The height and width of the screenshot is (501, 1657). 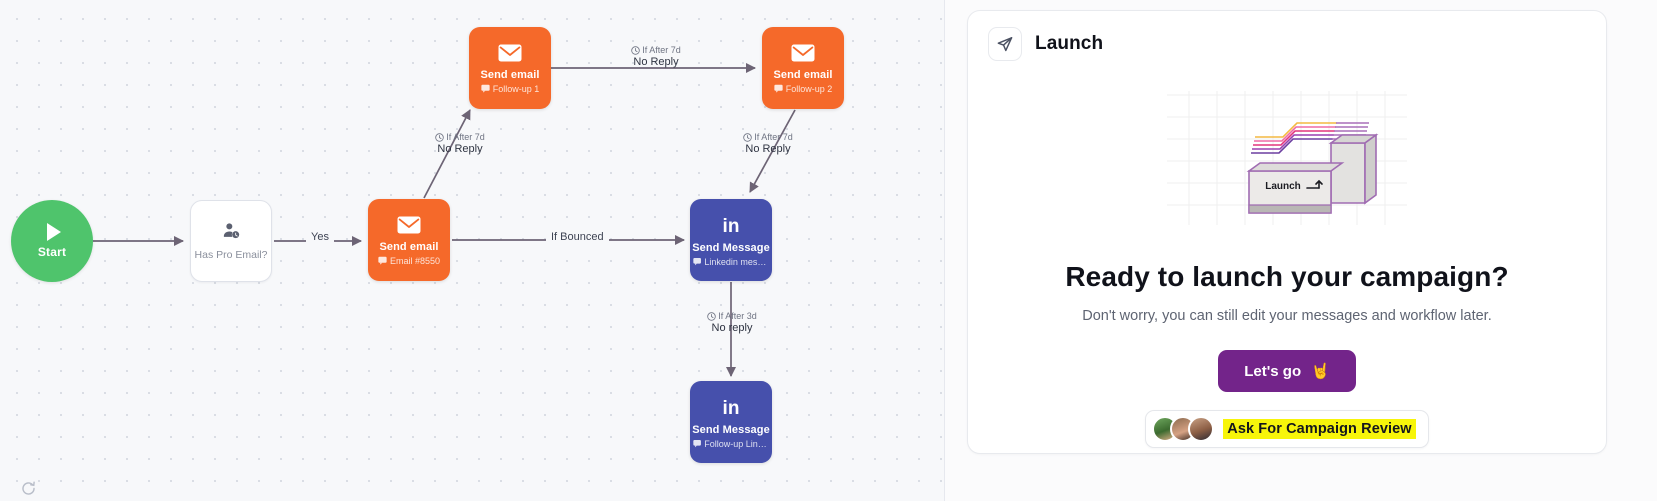 I want to click on edge-label-if-bounced: If Bounced, so click(x=577, y=238).